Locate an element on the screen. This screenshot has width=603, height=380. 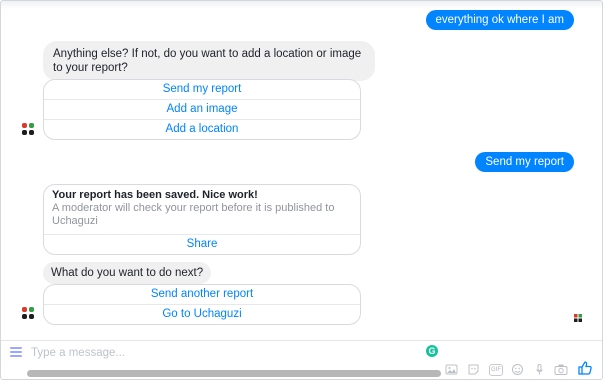
message-composer: Type a message... G GIF is located at coordinates (301, 359).